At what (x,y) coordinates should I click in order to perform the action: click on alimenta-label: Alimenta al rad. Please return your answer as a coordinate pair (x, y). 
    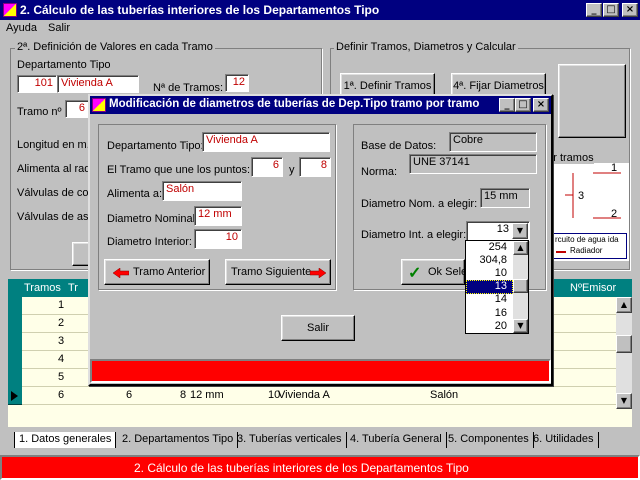
    Looking at the image, I should click on (54, 169).